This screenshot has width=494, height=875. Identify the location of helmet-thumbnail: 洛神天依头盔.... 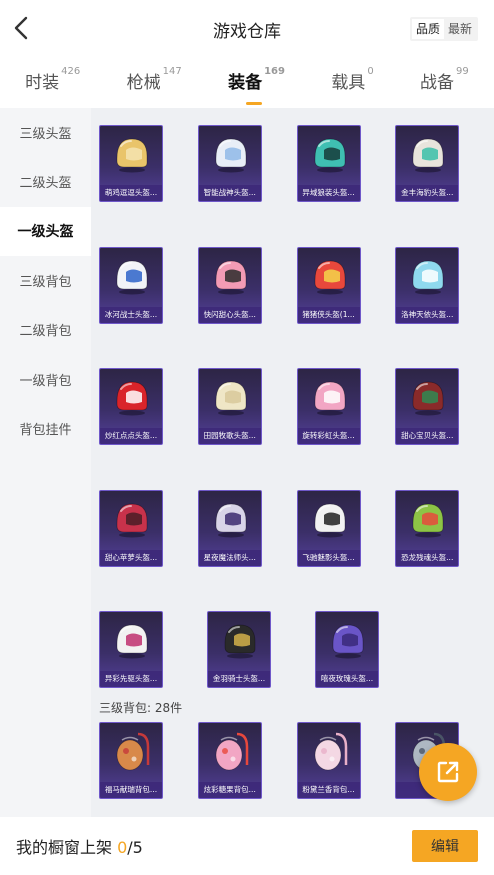
(427, 285).